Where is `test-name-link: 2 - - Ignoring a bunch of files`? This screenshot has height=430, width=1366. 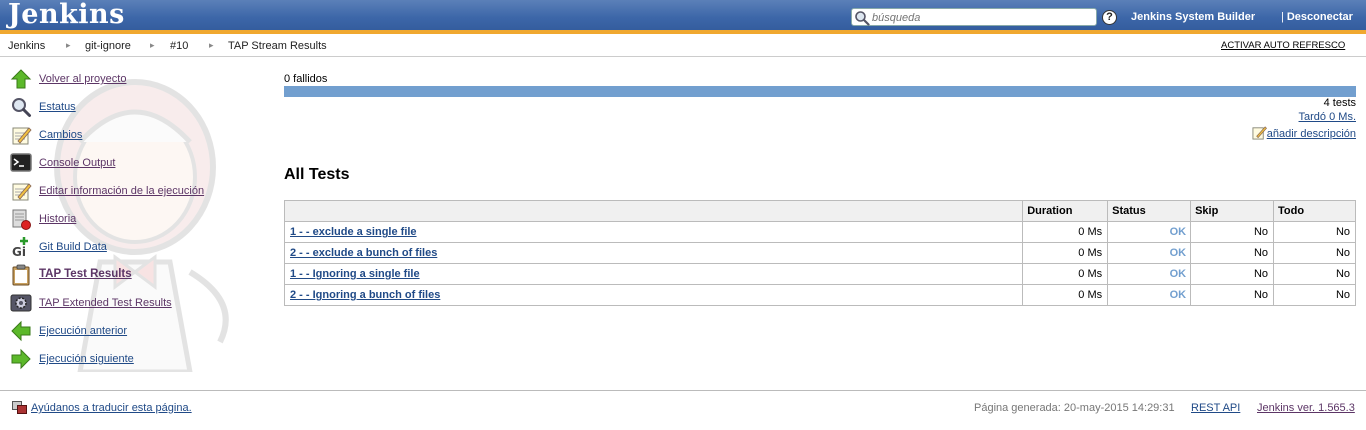
test-name-link: 2 - - Ignoring a bunch of files is located at coordinates (365, 295).